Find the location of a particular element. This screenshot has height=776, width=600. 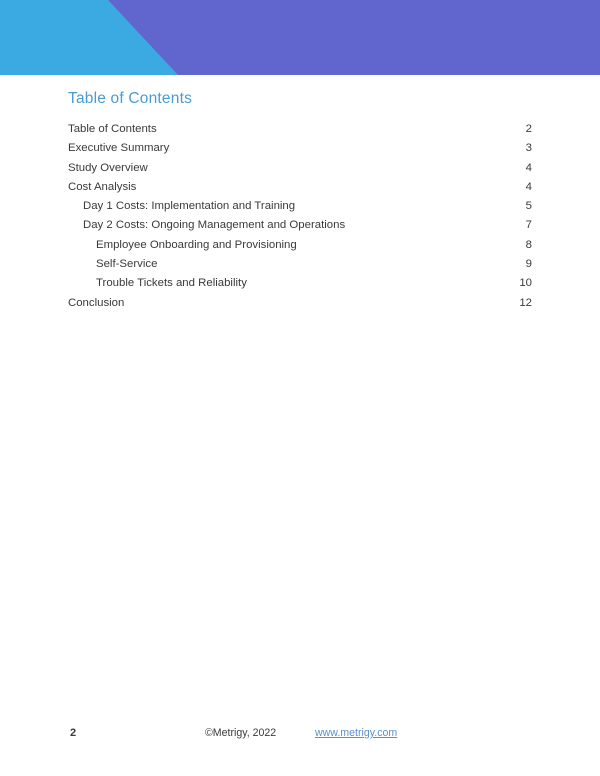

toc-entry: Trouble Tickets and Reliability 10 is located at coordinates (300, 286).